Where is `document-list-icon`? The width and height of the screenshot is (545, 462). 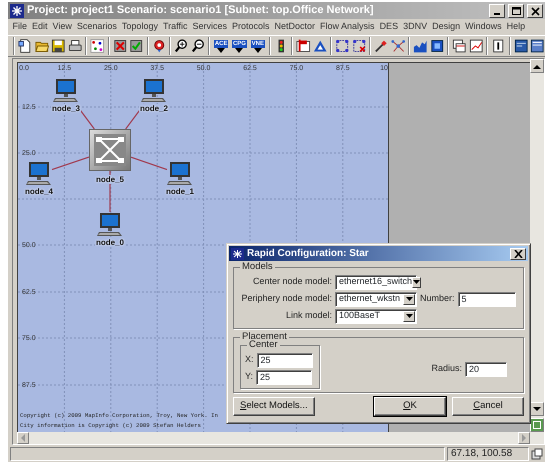
document-list-icon is located at coordinates (521, 46).